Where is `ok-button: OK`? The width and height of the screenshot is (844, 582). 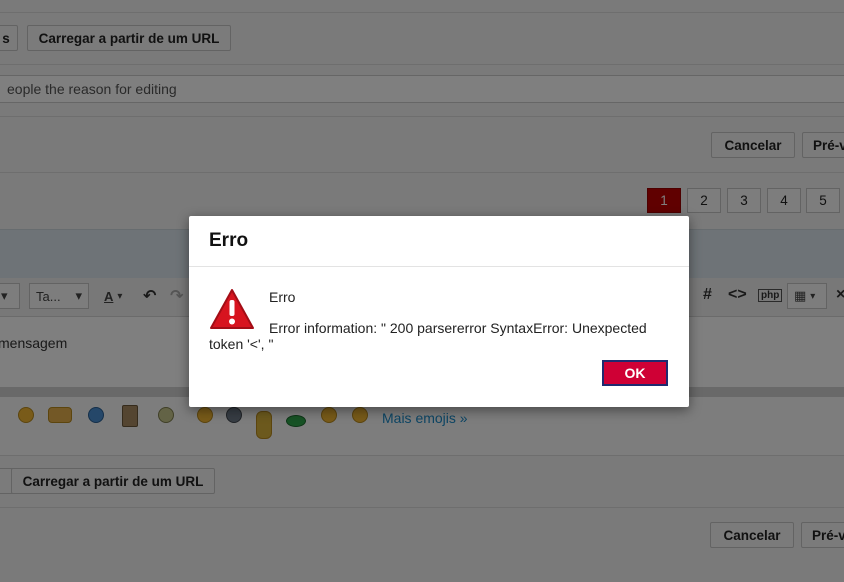 ok-button: OK is located at coordinates (635, 373).